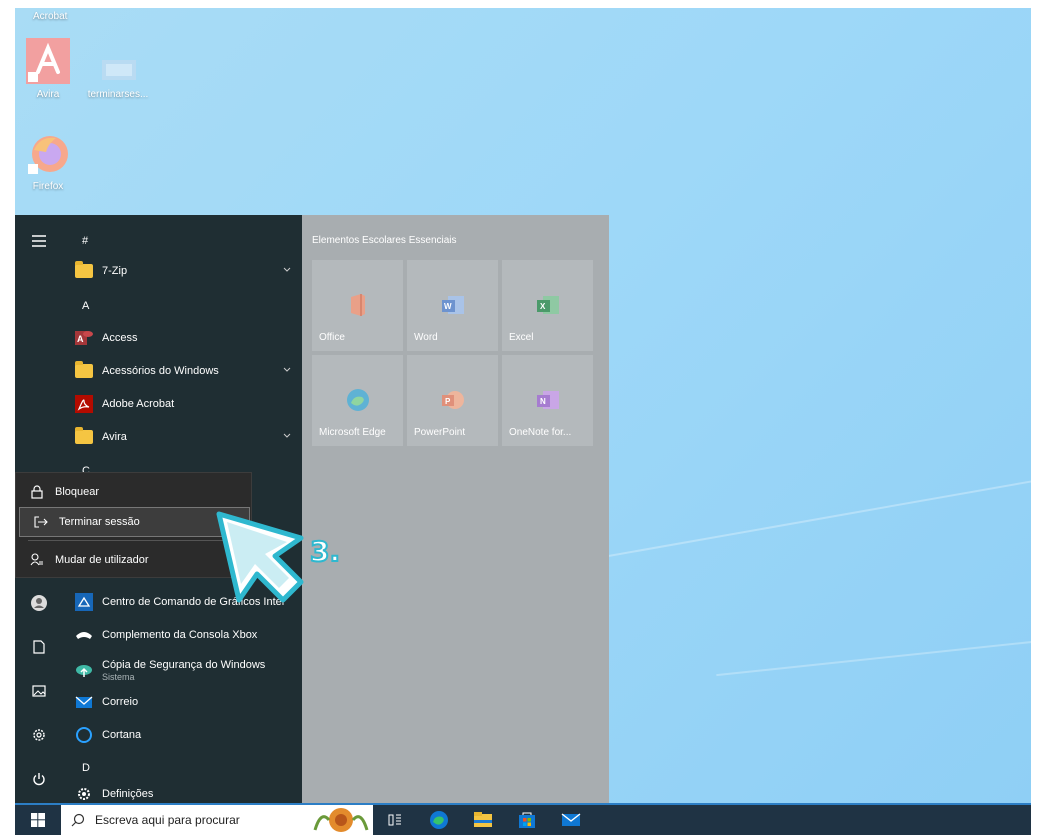 The image size is (1037, 835). Describe the element at coordinates (182, 337) in the screenshot. I see `app-access: A Access` at that location.